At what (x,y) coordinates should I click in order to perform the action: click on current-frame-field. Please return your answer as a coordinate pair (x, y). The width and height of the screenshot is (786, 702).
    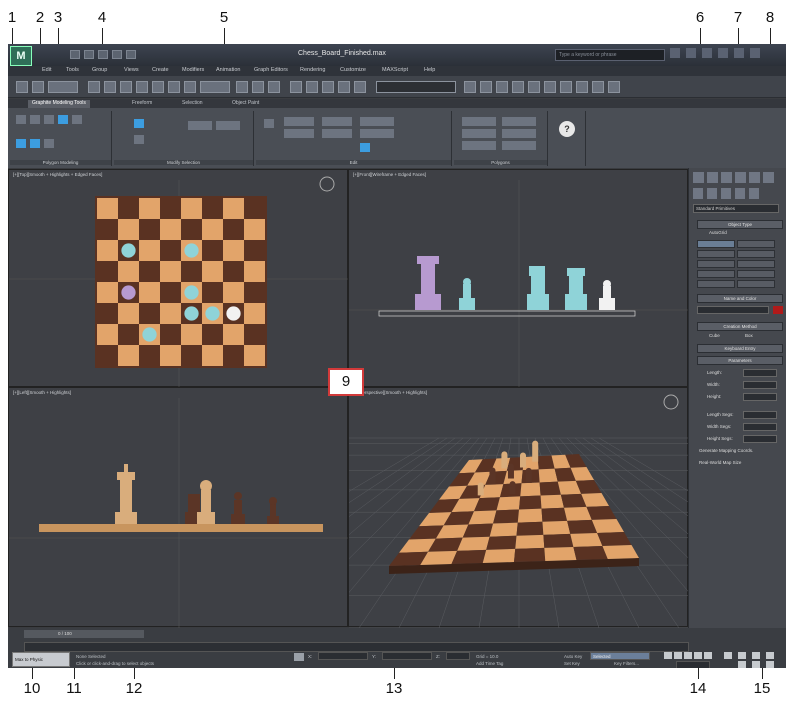
    Looking at the image, I should click on (693, 664).